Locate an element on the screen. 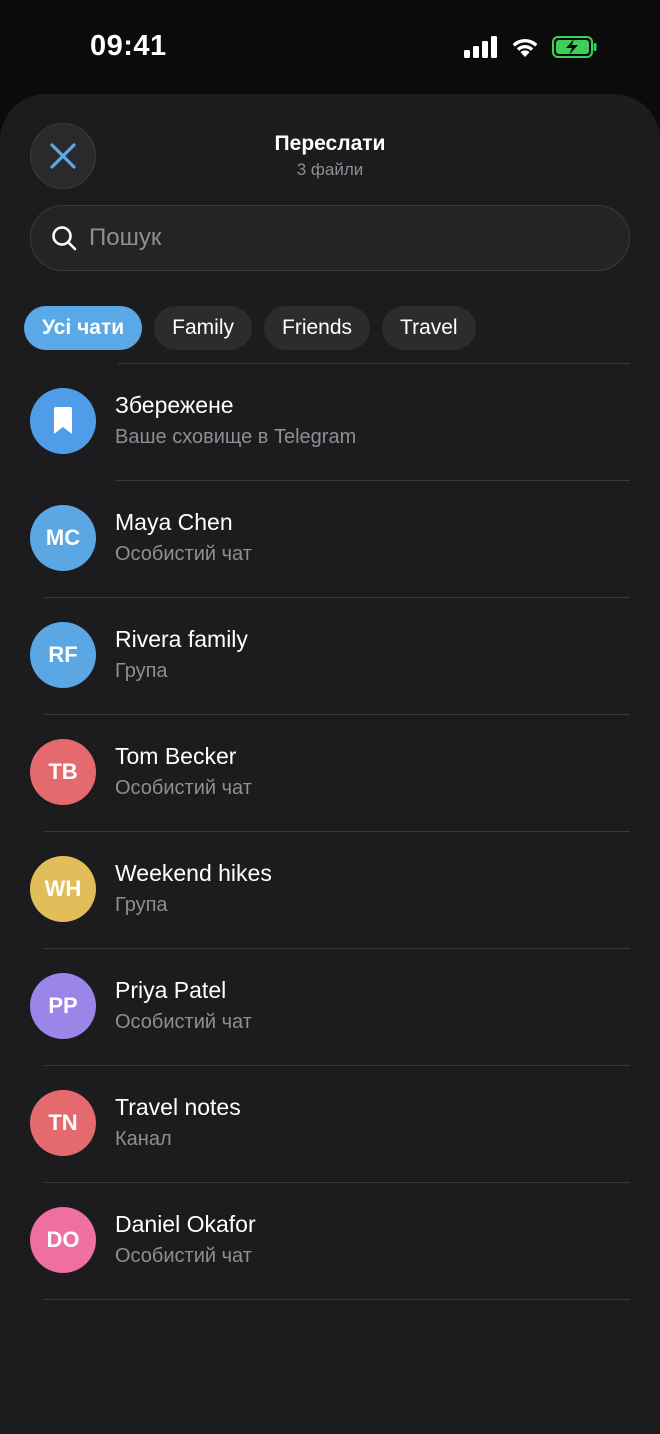 This screenshot has width=660, height=1434. chat-filter-tabs: Усі чати Family Friends Travel is located at coordinates (250, 328).